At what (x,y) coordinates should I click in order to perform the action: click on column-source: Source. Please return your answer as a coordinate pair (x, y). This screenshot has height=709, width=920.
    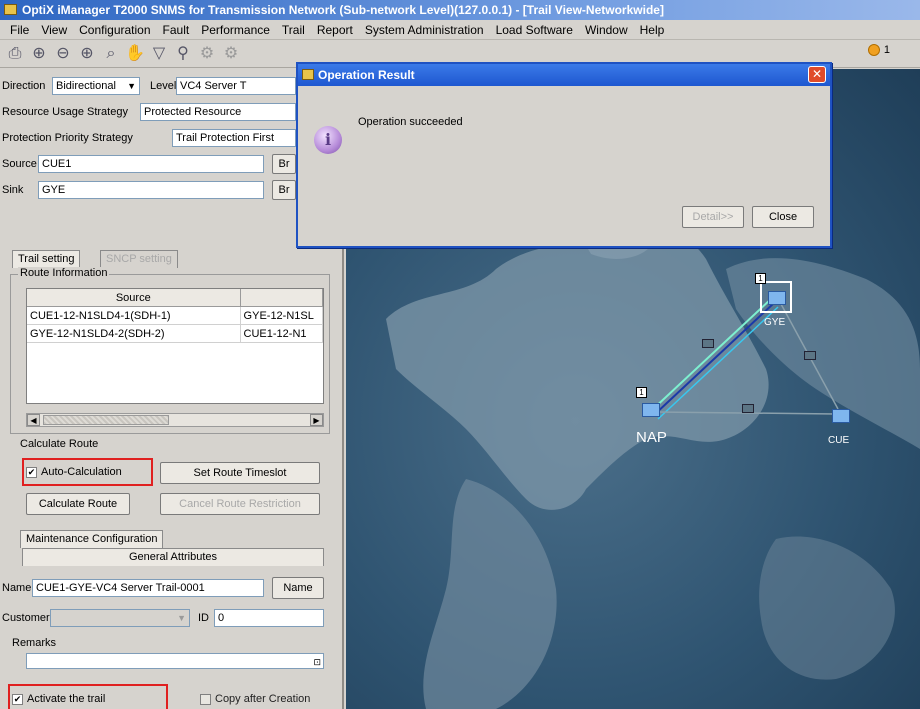
    Looking at the image, I should click on (134, 297).